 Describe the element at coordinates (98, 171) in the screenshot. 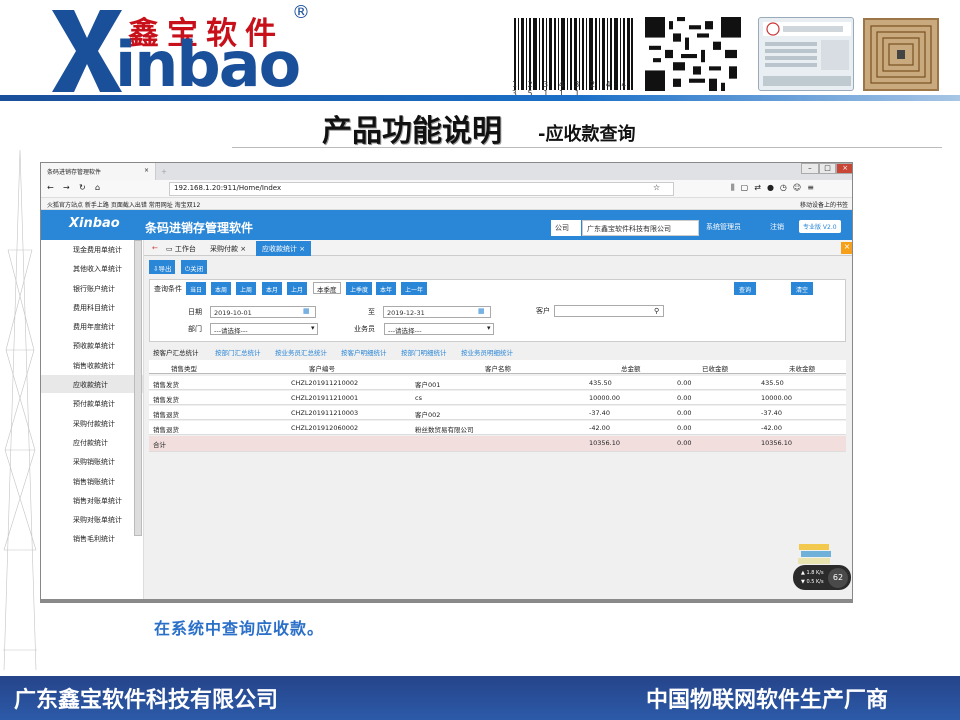

I see `browser-tab: 条码进销存管理软件 ×` at that location.